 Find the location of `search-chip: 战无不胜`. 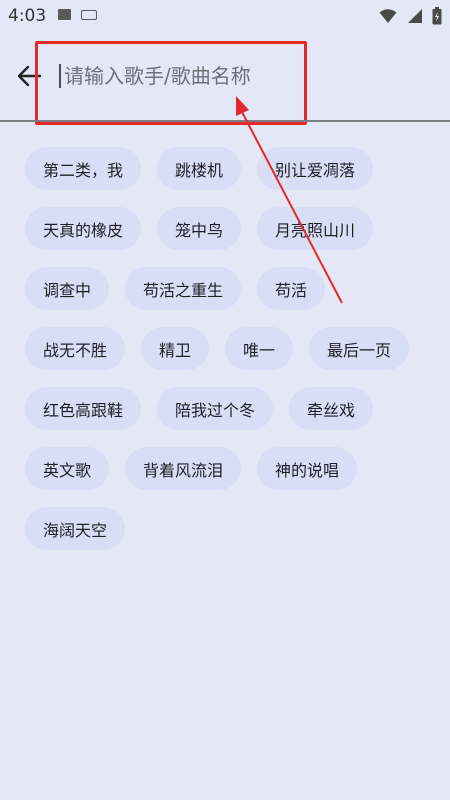

search-chip: 战无不胜 is located at coordinates (75, 348).